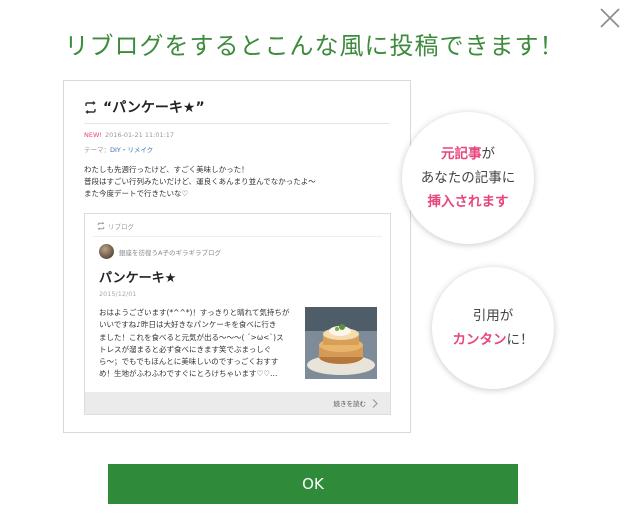 The height and width of the screenshot is (519, 629). Describe the element at coordinates (313, 484) in the screenshot. I see `ok-button: OK` at that location.